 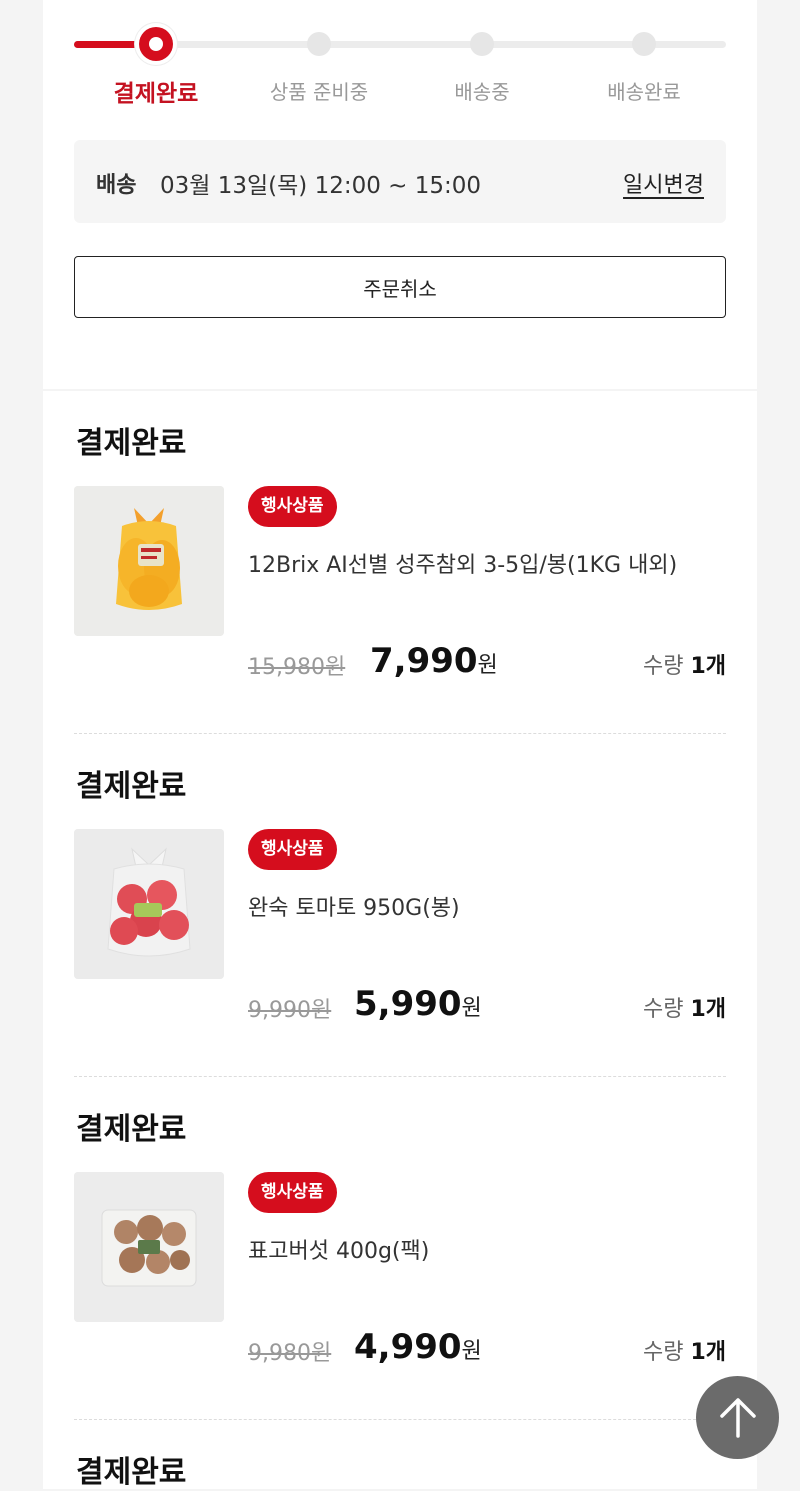 What do you see at coordinates (424, 661) in the screenshot?
I see `sale-price-value: 7,990` at bounding box center [424, 661].